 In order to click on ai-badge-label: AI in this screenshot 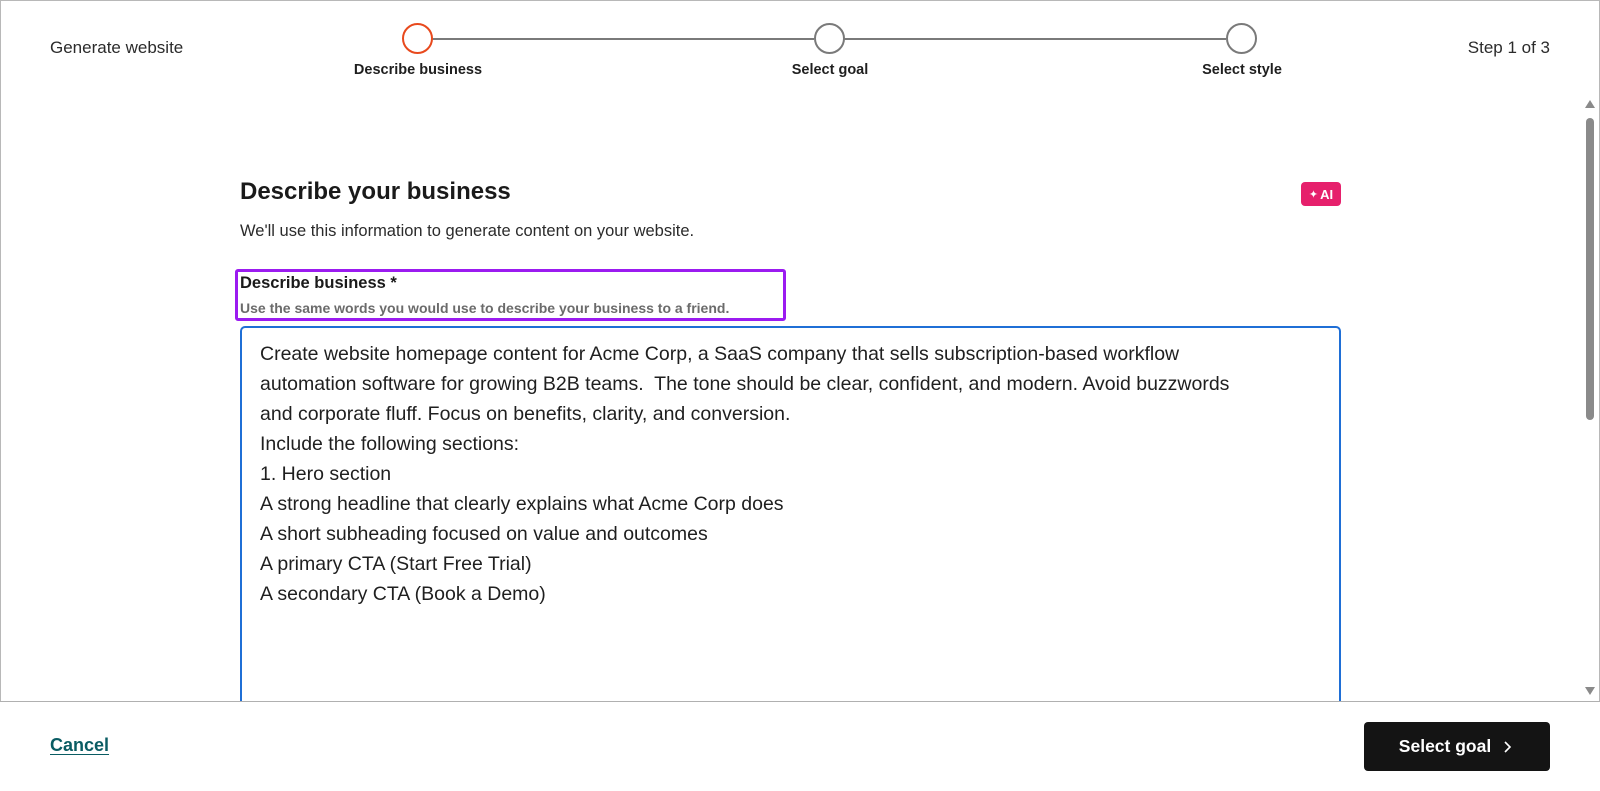, I will do `click(1327, 194)`.